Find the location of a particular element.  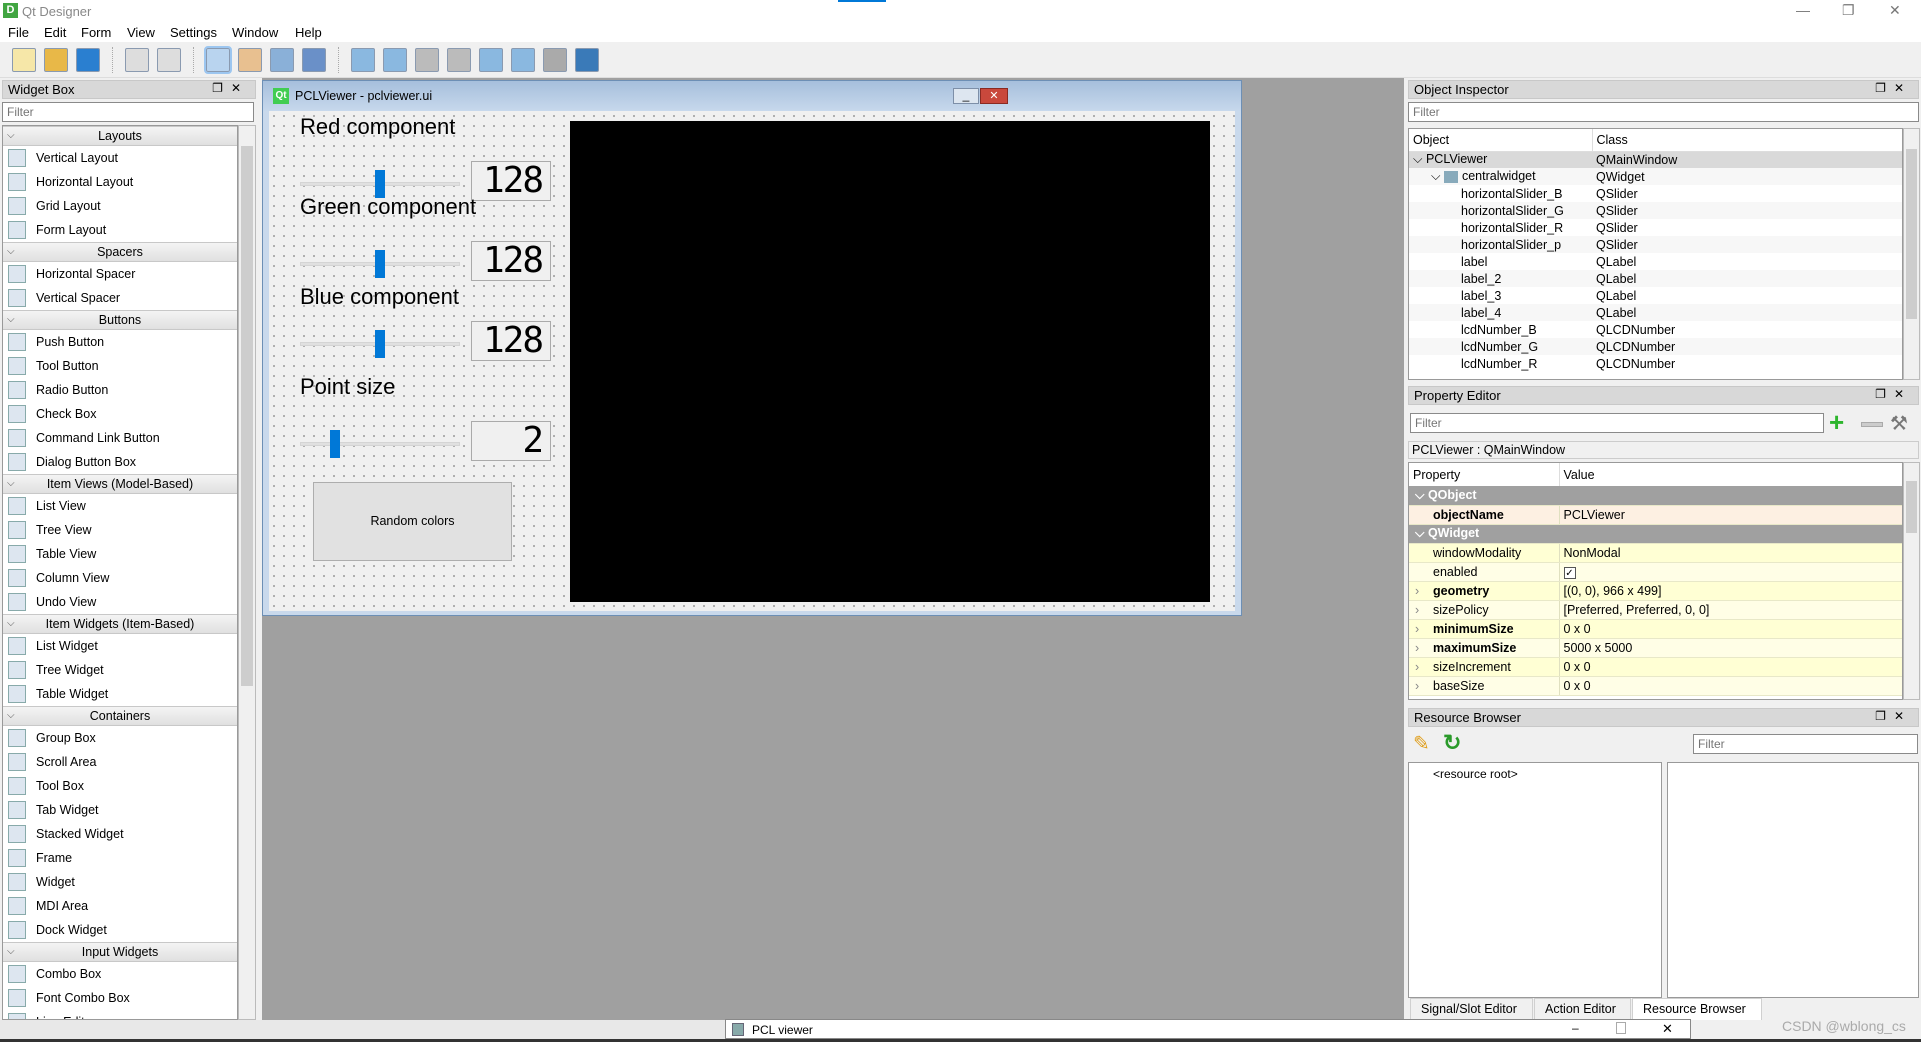

property-group-row: ⌵ QWidget is located at coordinates (1655, 534).